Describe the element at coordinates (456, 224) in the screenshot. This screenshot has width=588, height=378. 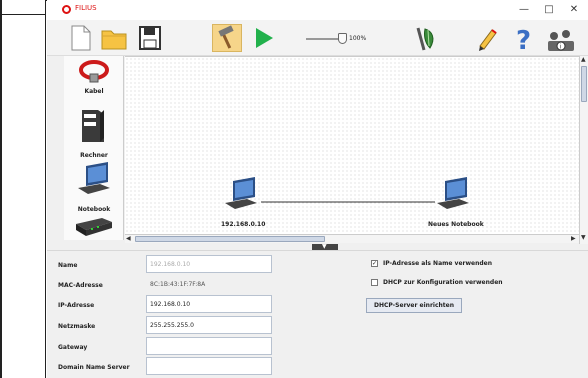
I see `device-label-2: Neues Notebook` at that location.